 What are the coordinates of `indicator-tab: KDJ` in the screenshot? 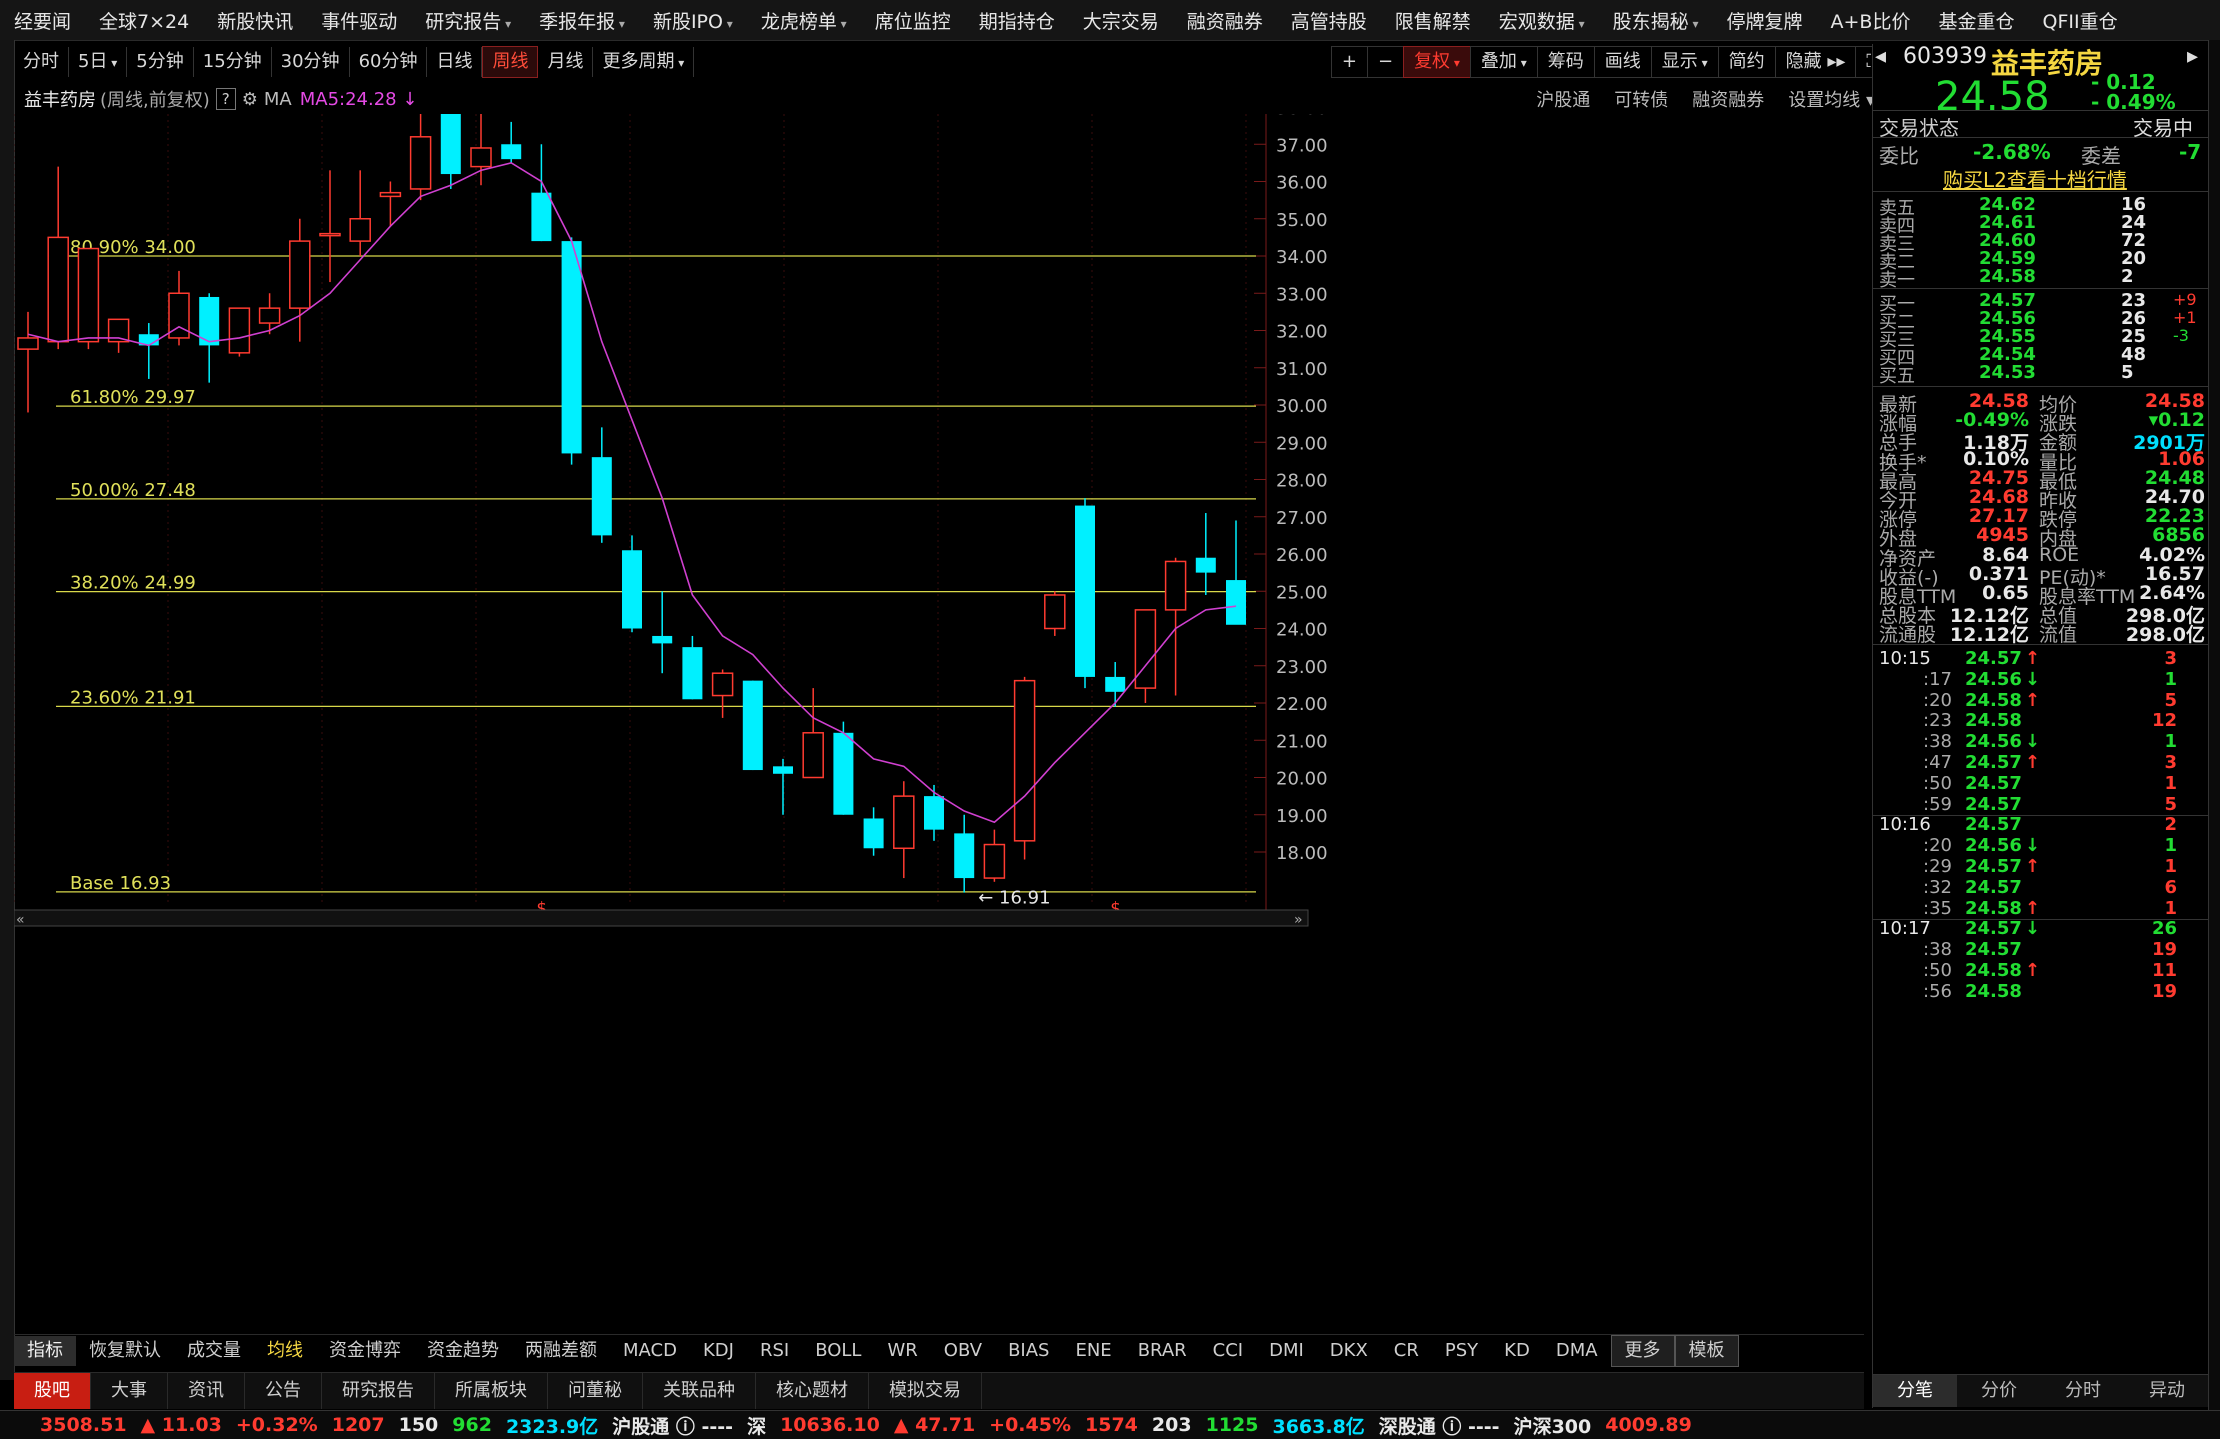 It's located at (718, 1351).